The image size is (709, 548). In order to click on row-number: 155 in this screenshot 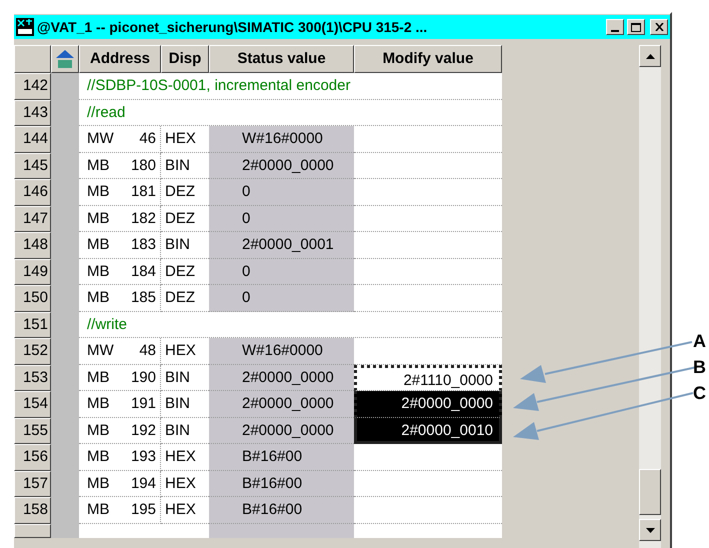, I will do `click(32, 431)`.